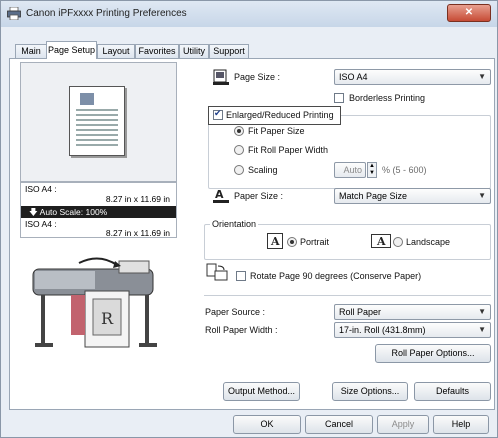 The height and width of the screenshot is (438, 498). Describe the element at coordinates (276, 131) in the screenshot. I see `fit-paper-label: Fit Paper Size` at that location.